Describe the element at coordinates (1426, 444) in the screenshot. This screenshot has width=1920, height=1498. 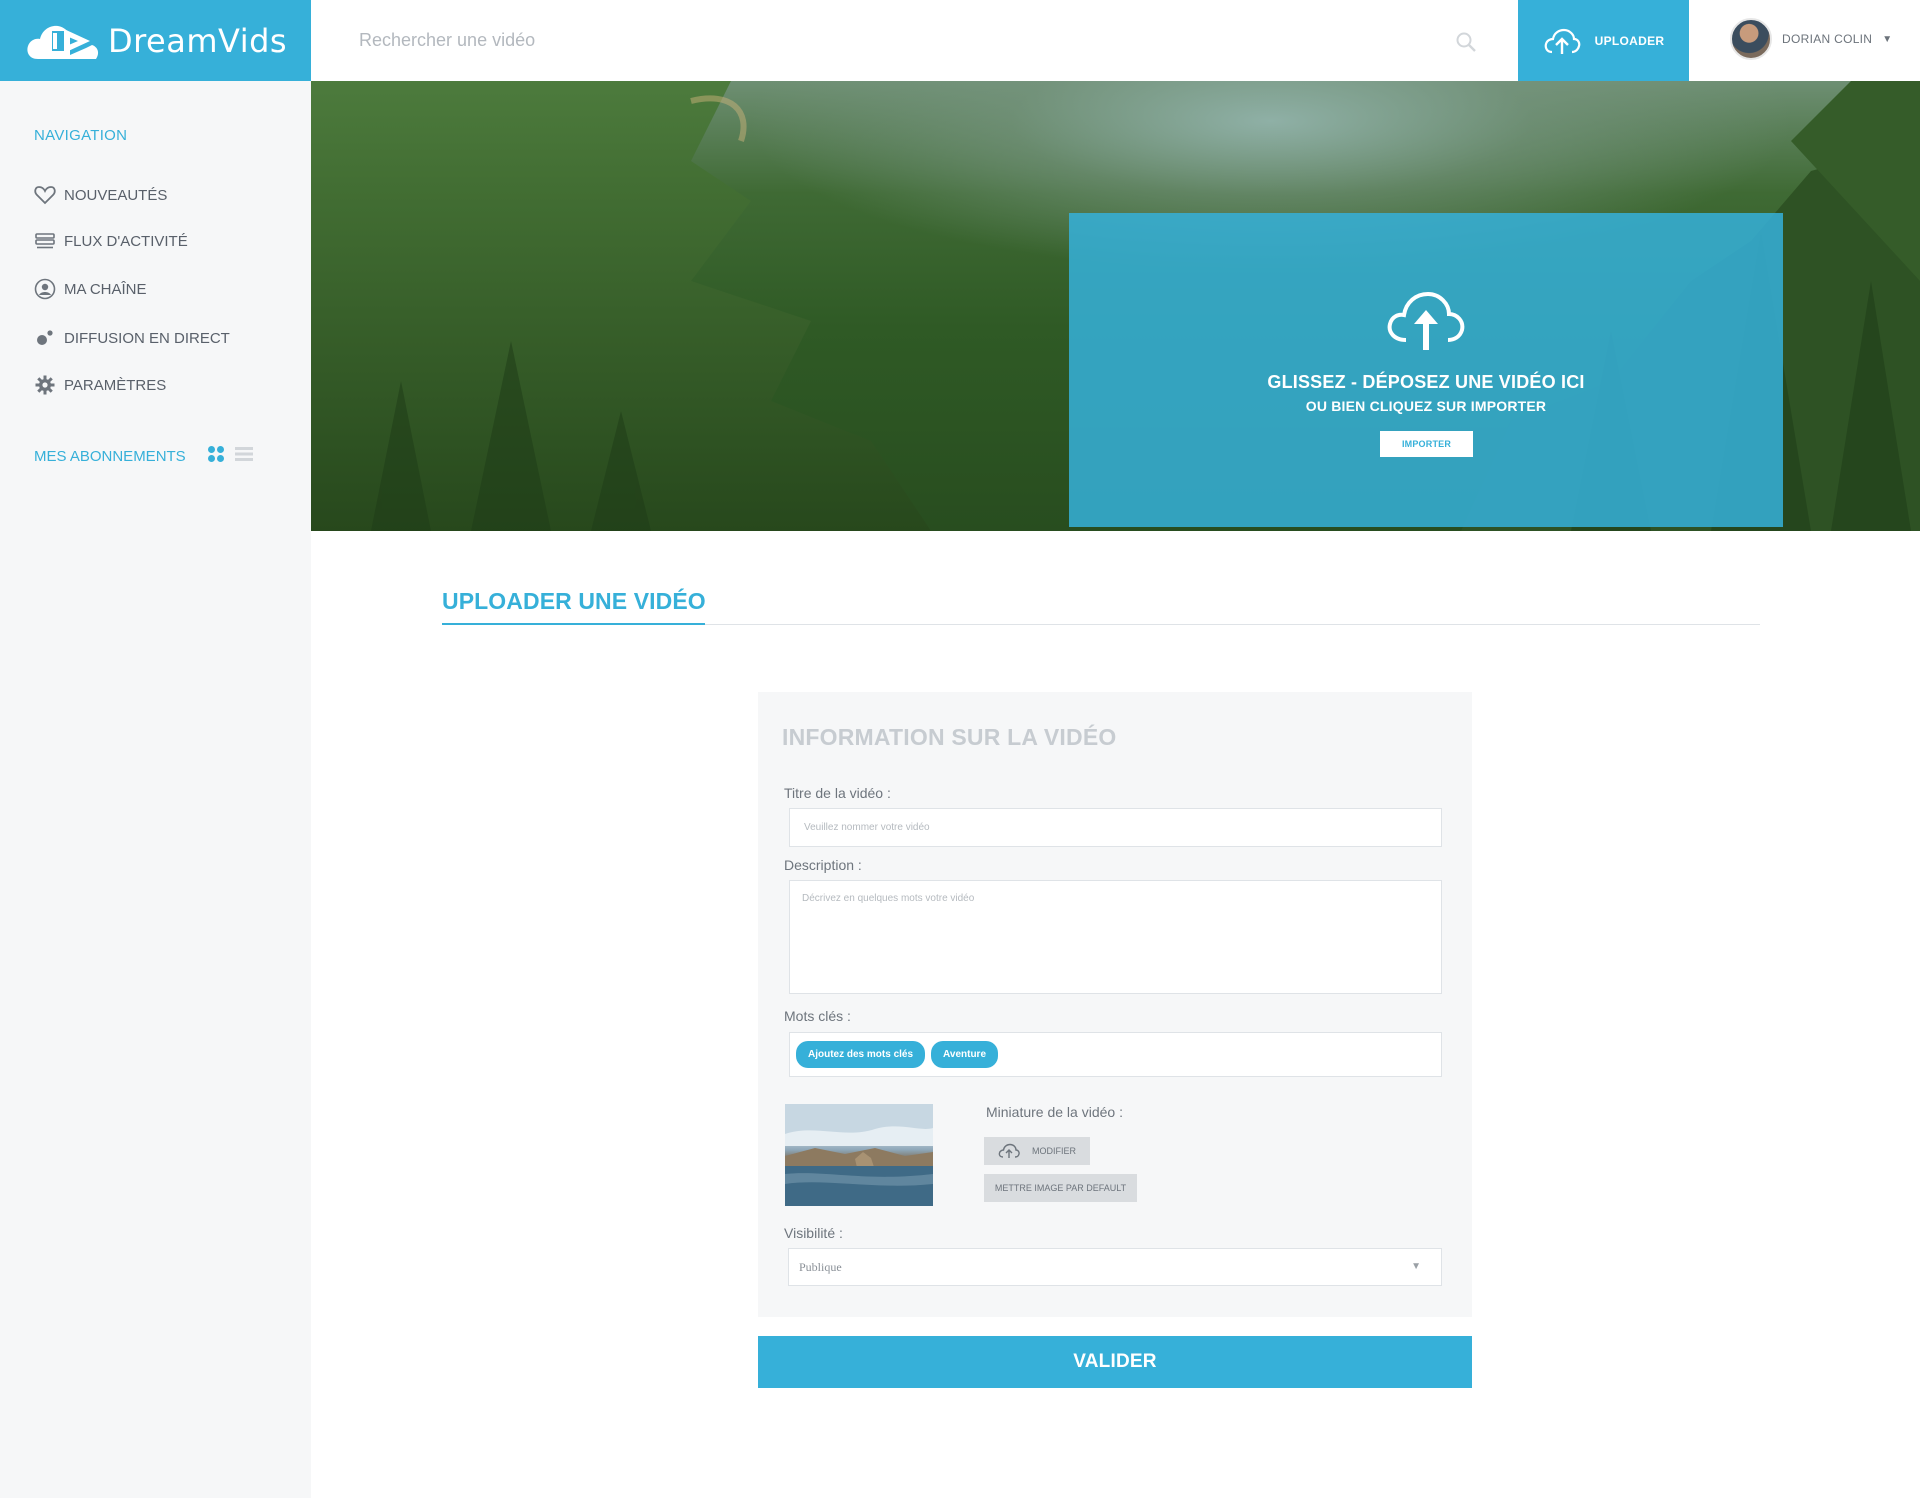
I see `import-button: IMPORTER` at that location.